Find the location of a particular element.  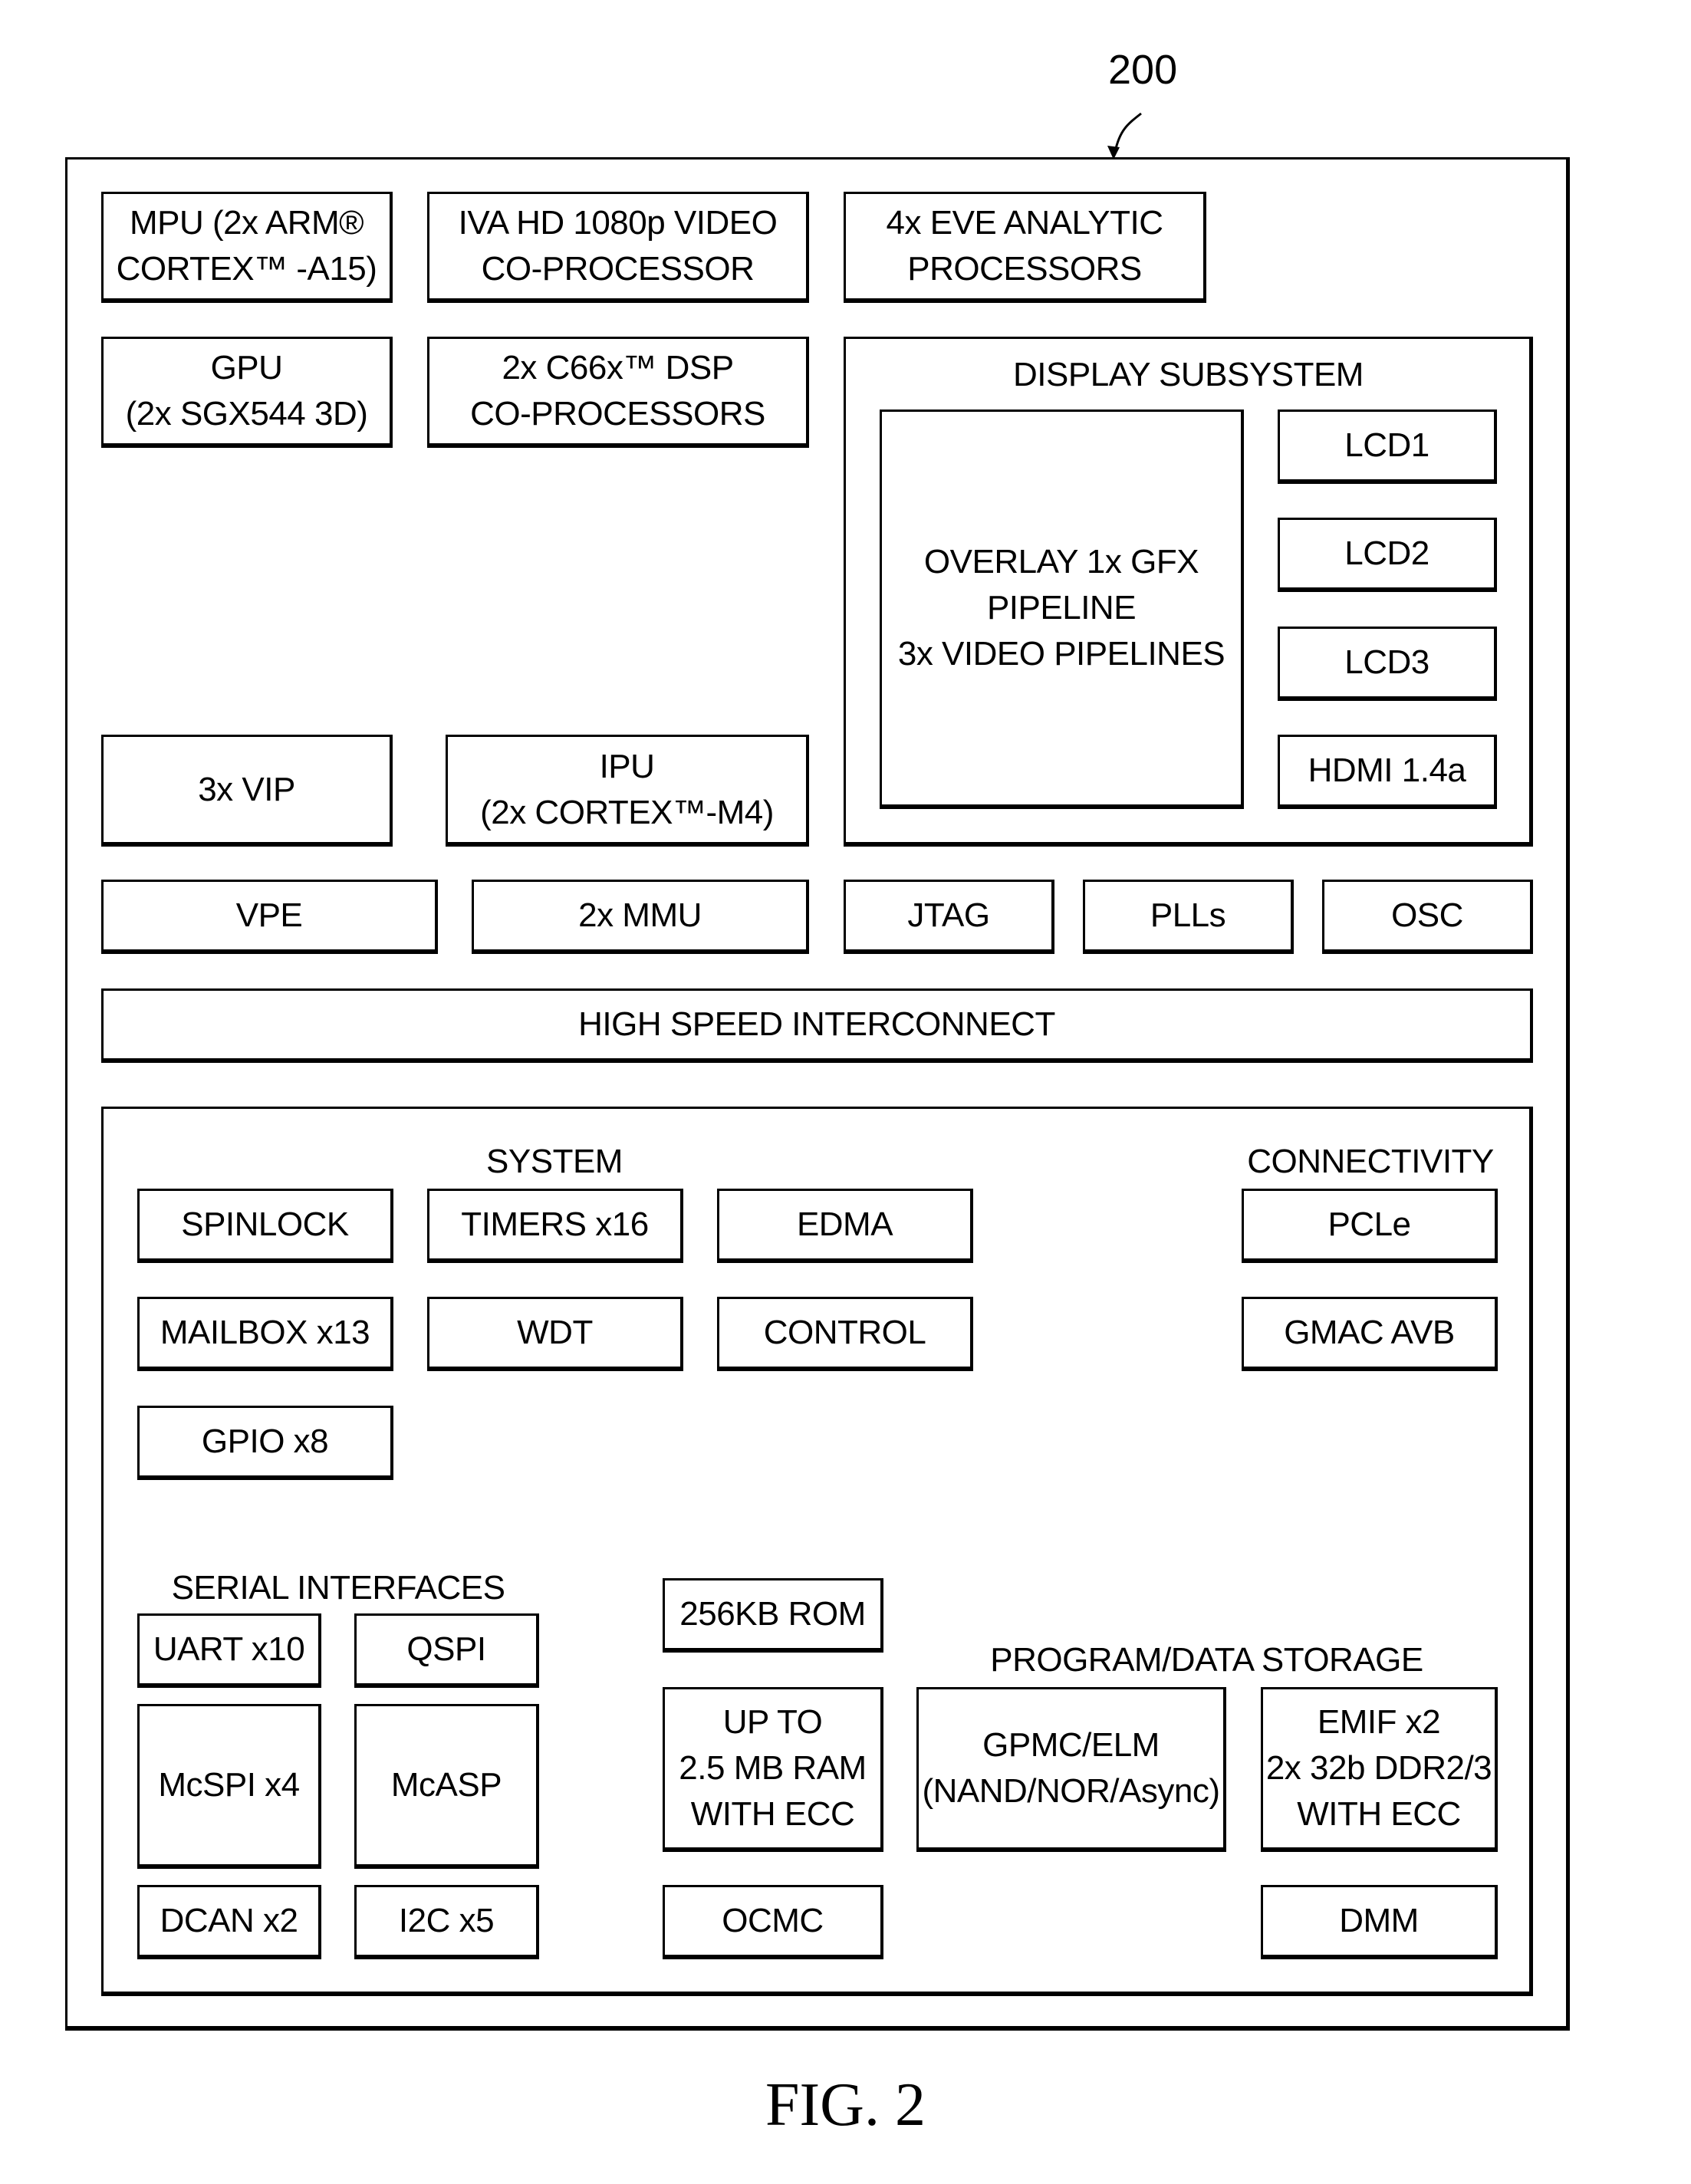

osc-block: OSC is located at coordinates (1427, 917).